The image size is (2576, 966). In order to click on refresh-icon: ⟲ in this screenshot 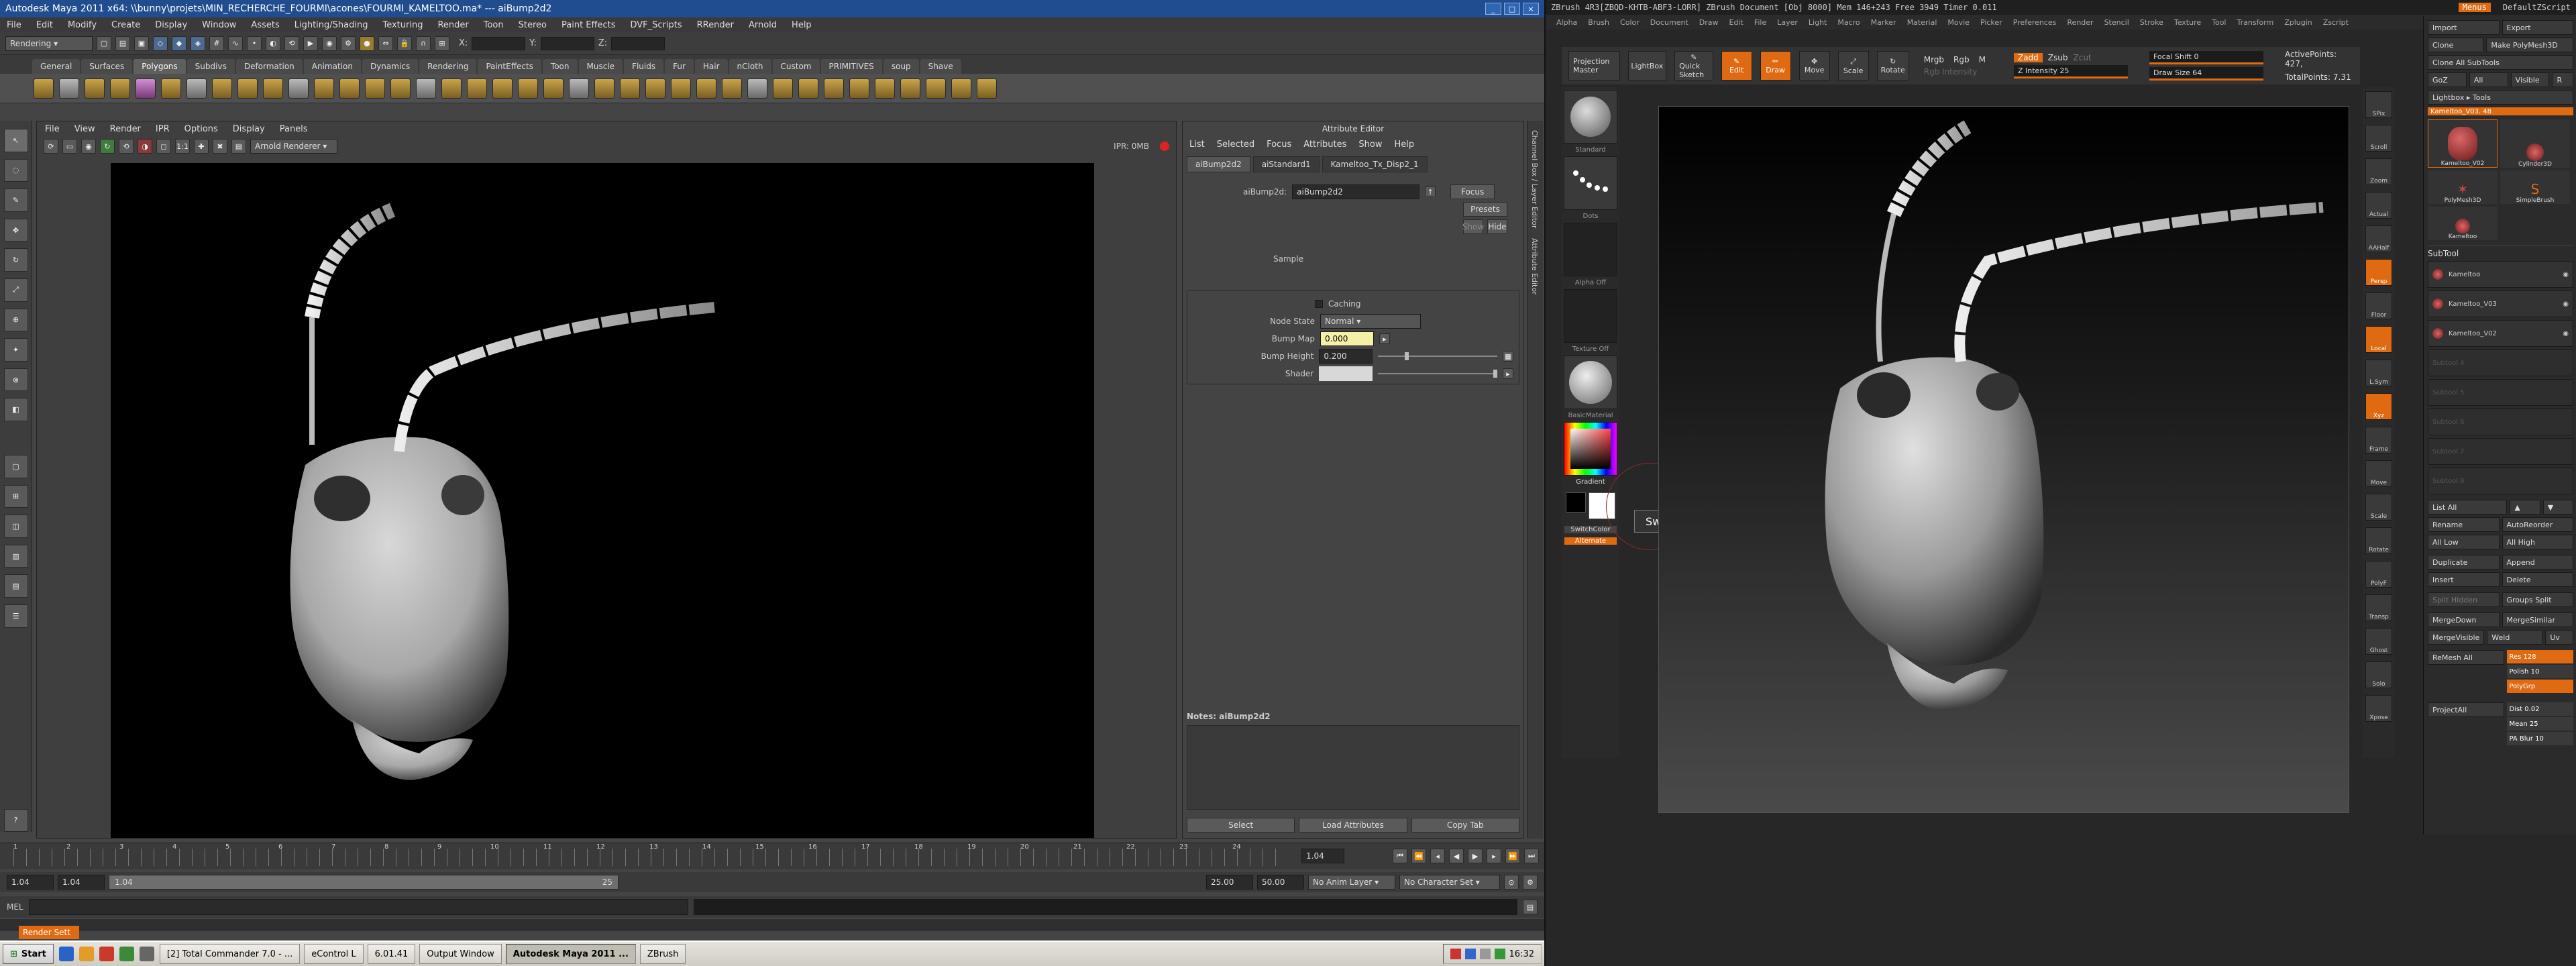, I will do `click(126, 146)`.